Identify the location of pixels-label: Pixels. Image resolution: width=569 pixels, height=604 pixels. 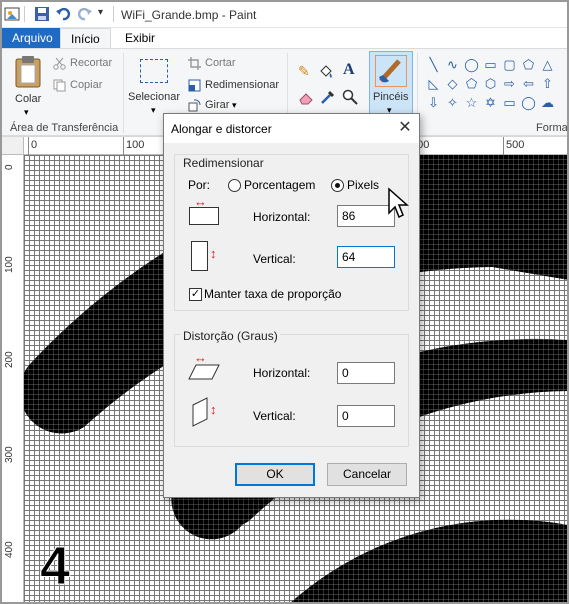
(363, 185).